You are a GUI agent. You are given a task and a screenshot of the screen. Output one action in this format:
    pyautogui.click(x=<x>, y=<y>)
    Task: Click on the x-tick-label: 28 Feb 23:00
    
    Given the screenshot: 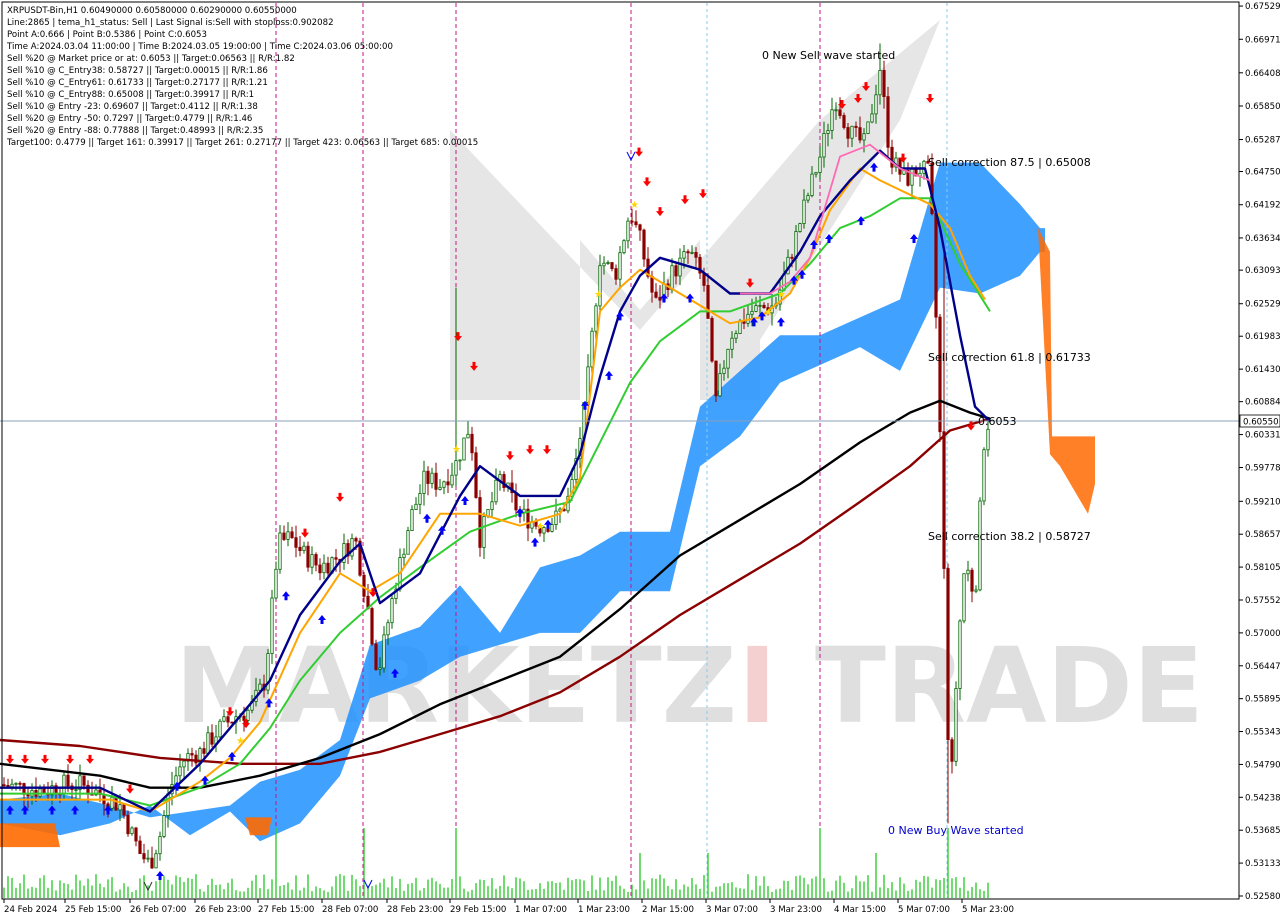 What is the action you would take?
    pyautogui.click(x=415, y=910)
    